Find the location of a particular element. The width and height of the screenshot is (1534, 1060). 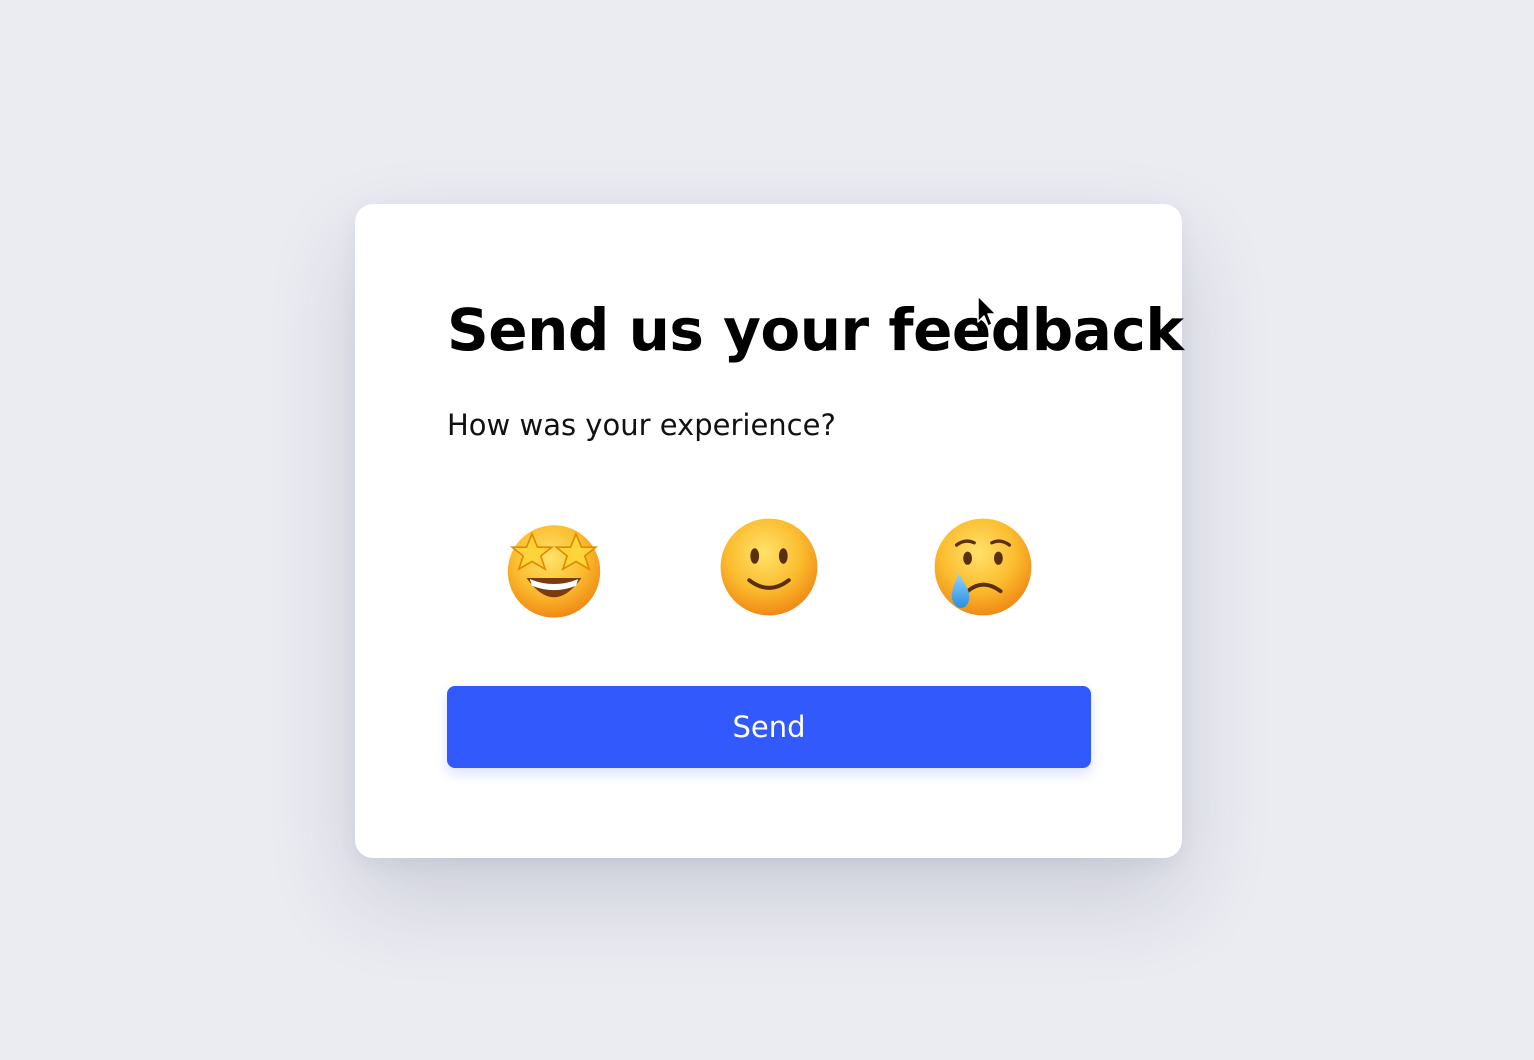

star-struck-emoji-icon is located at coordinates (554, 571).